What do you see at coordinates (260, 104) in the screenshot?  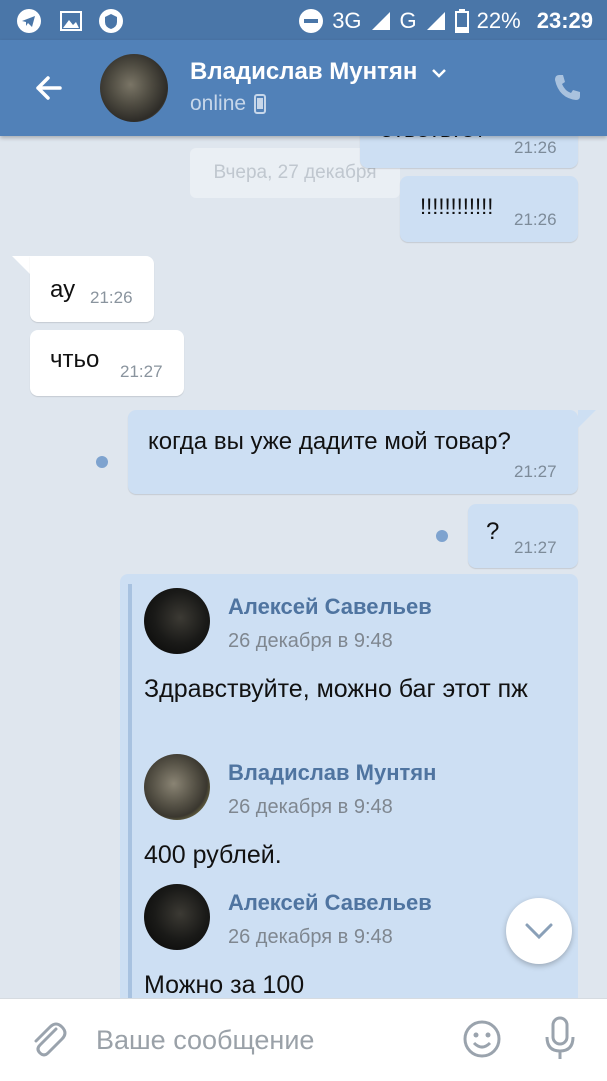 I see `mobile-icon` at bounding box center [260, 104].